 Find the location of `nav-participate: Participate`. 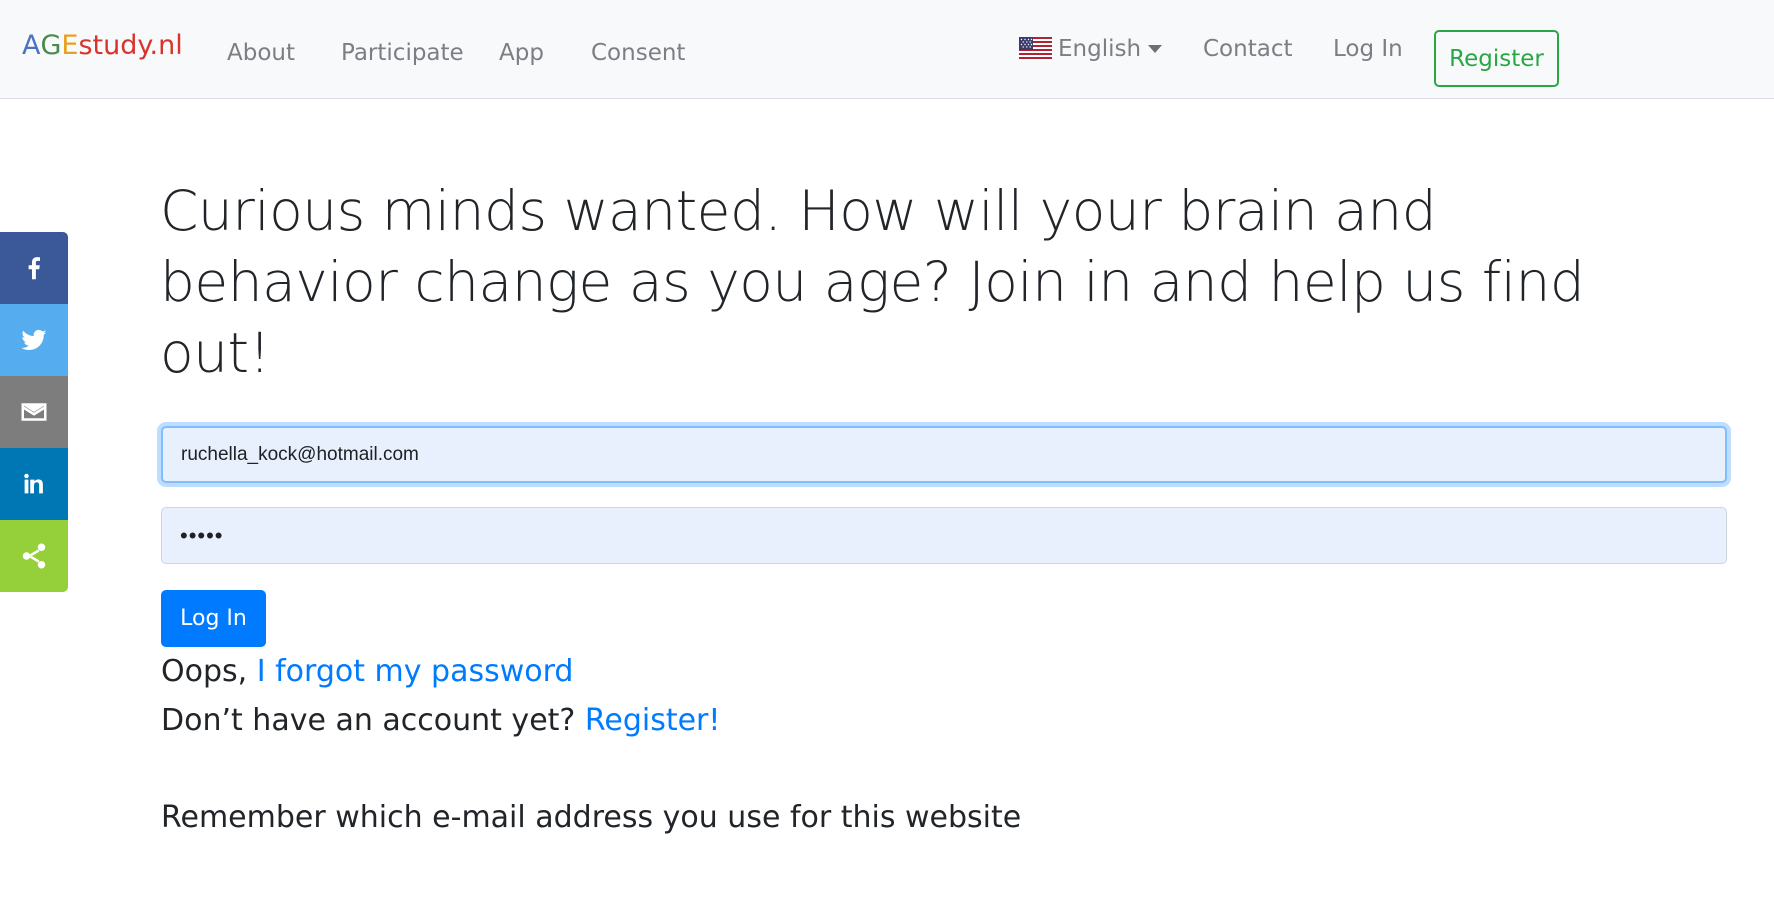

nav-participate: Participate is located at coordinates (402, 53).